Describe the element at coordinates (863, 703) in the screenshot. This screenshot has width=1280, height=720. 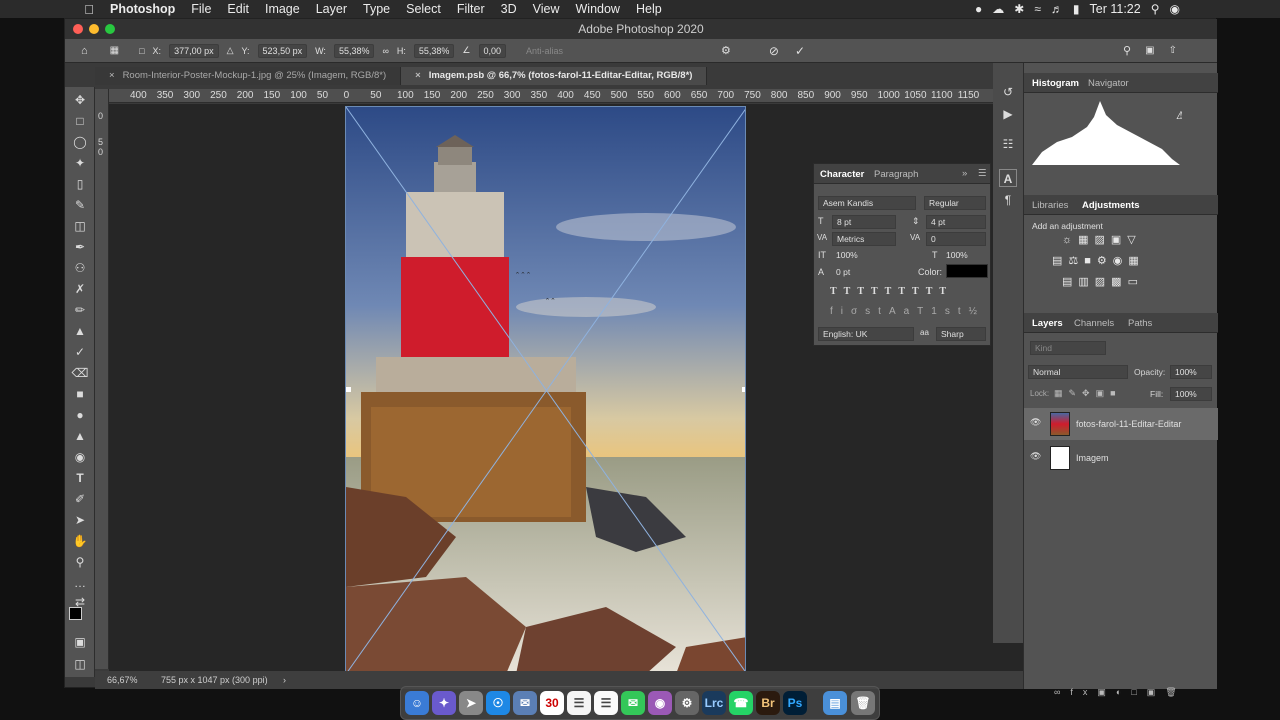
I see `trash-icon: 🗑` at that location.